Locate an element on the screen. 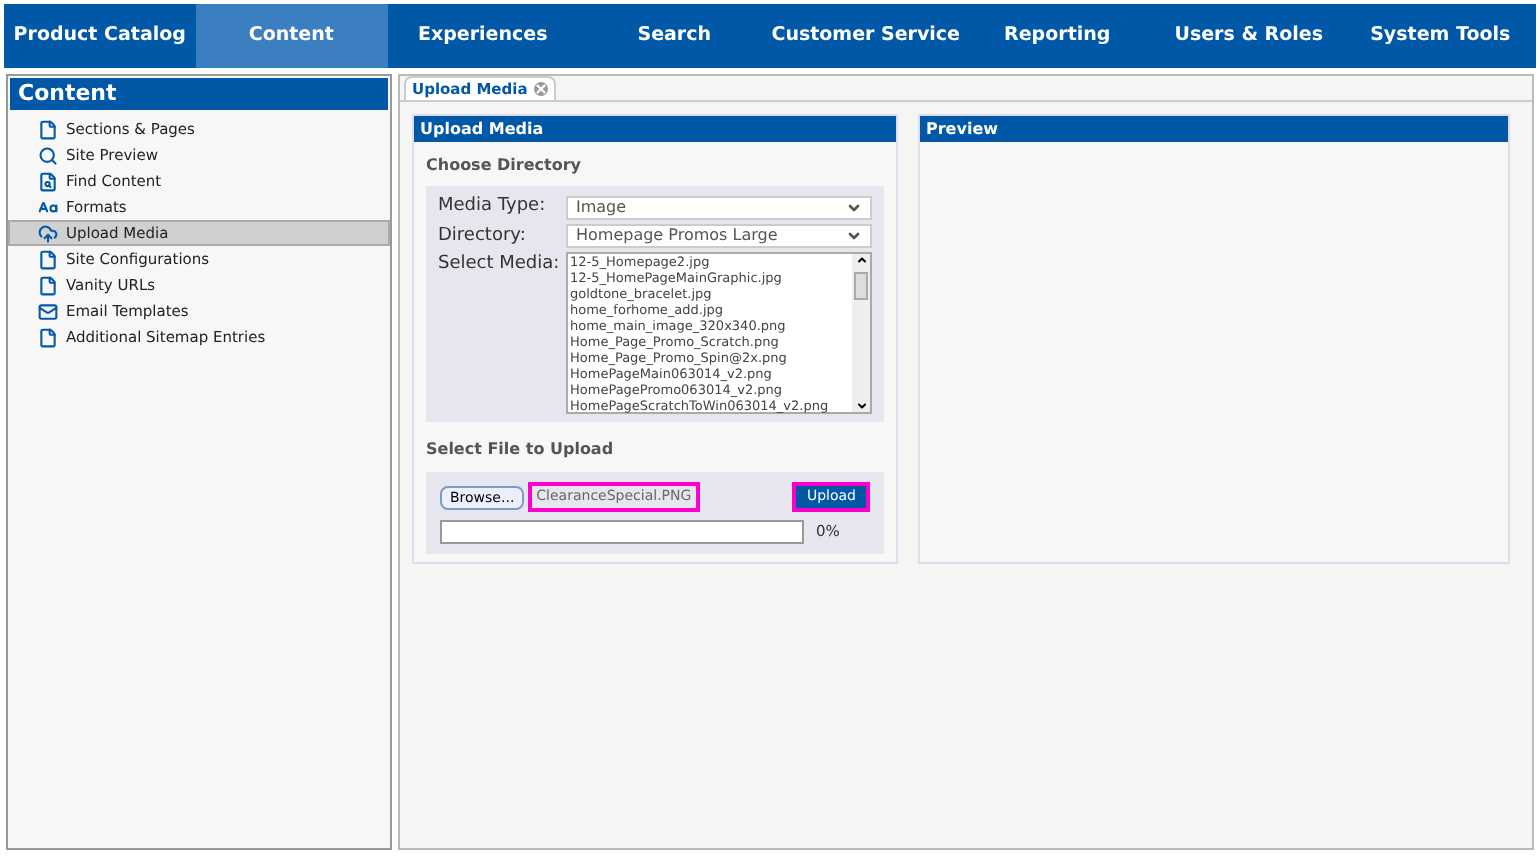 This screenshot has width=1540, height=858. cloud-upload-icon is located at coordinates (48, 233).